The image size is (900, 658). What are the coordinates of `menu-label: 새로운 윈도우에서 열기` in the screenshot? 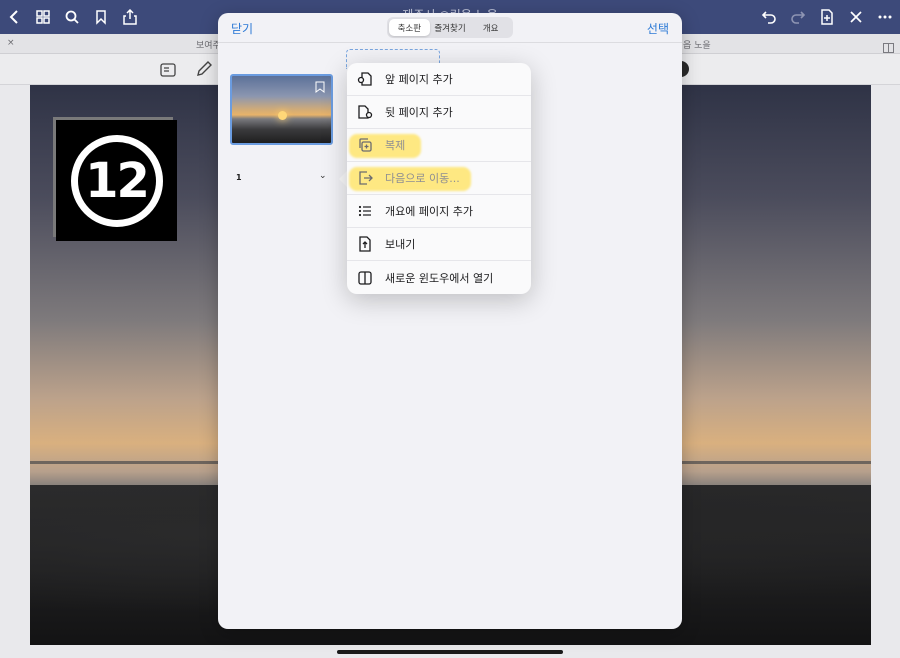 It's located at (439, 278).